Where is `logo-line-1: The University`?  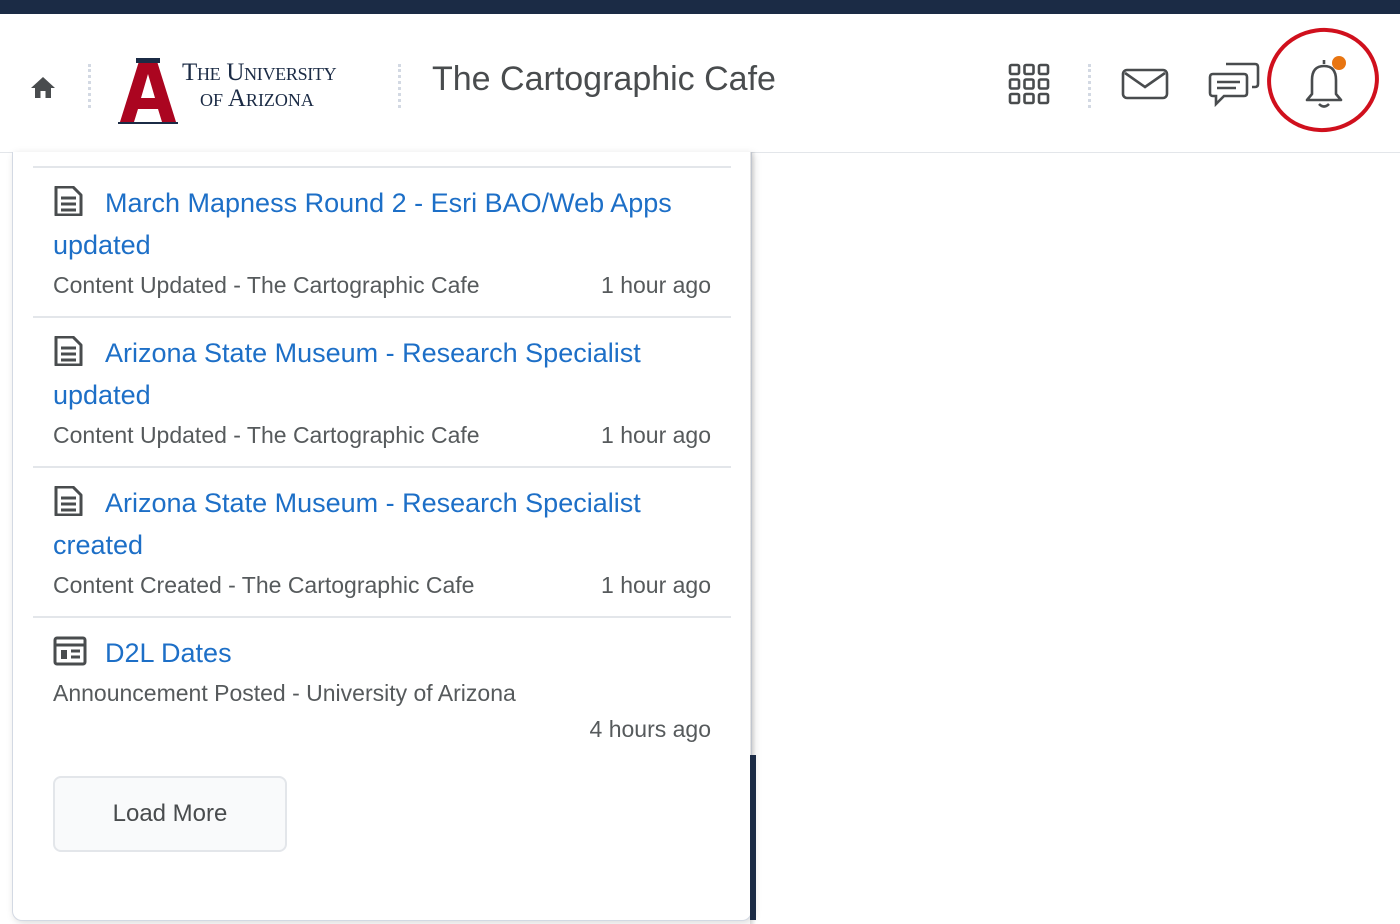
logo-line-1: The University is located at coordinates (259, 72).